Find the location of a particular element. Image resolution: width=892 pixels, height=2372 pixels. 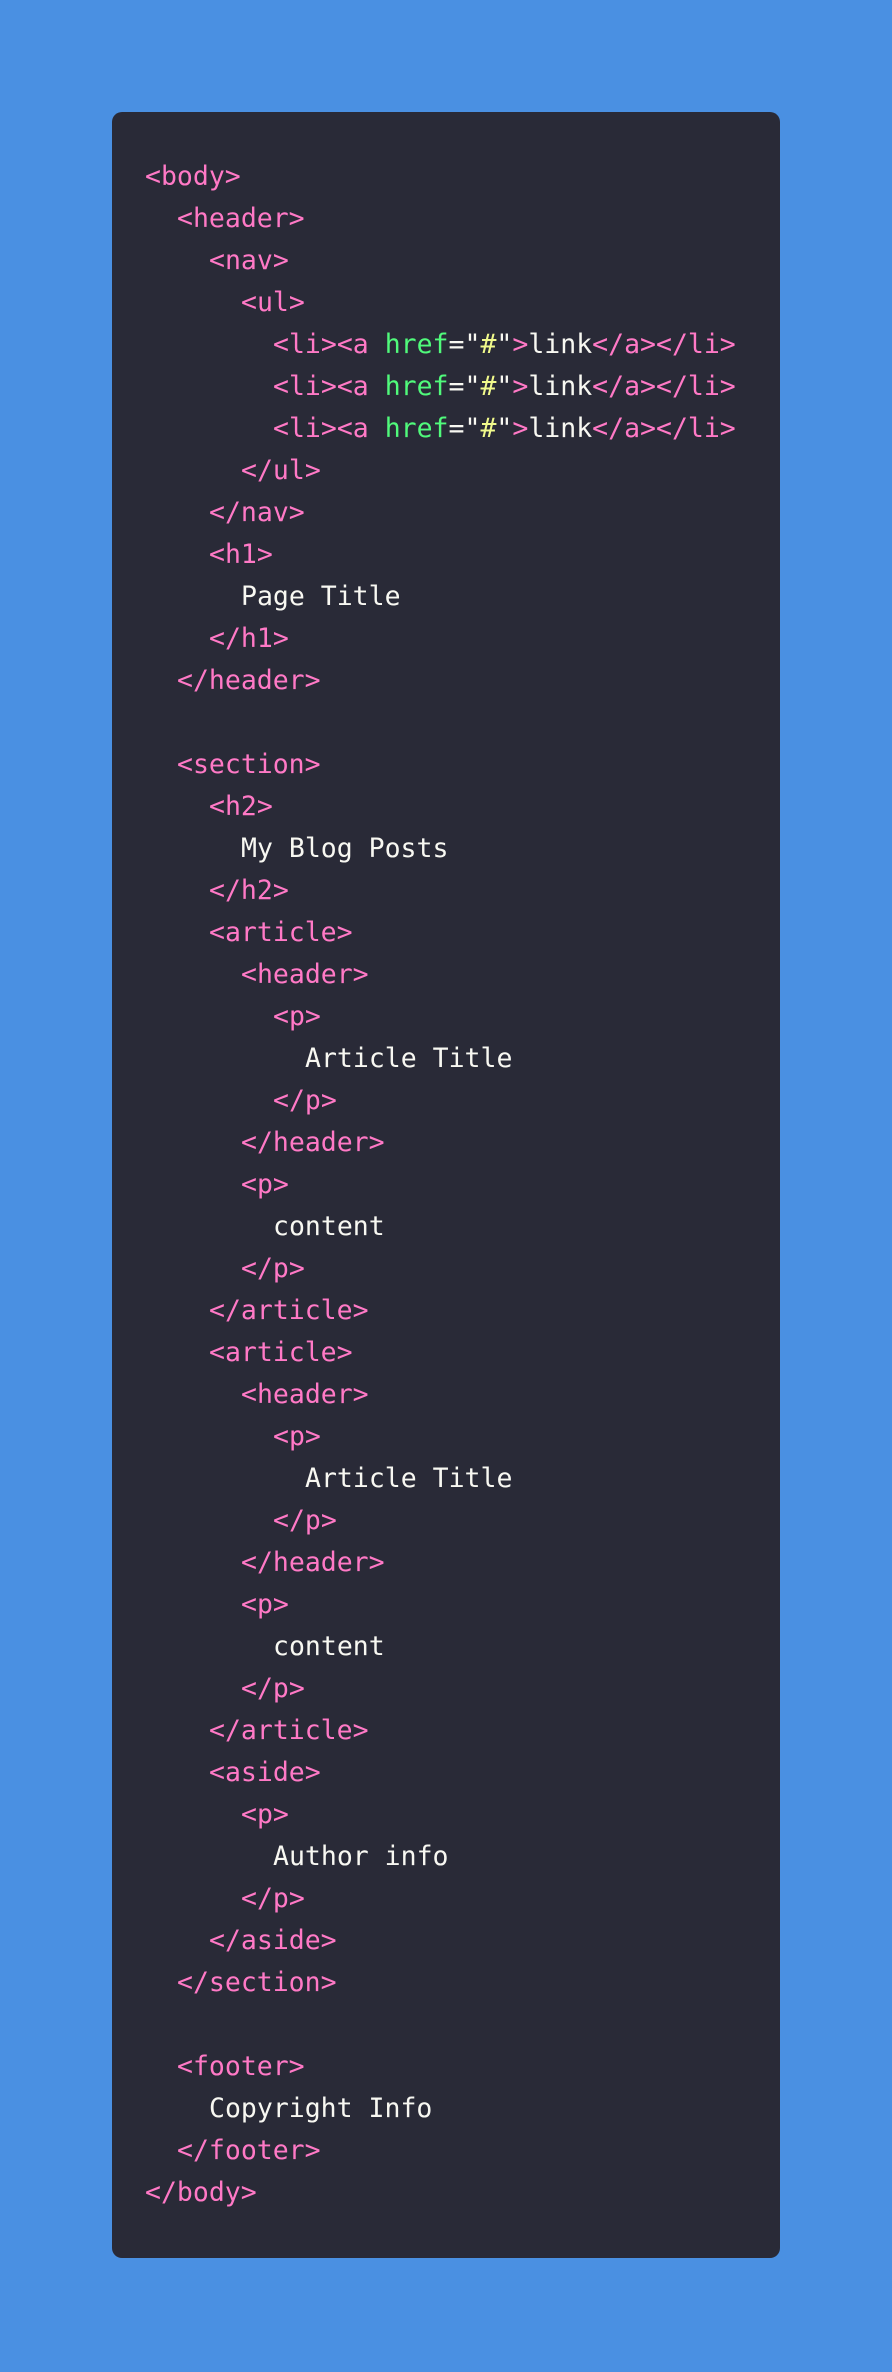

code-line: <h2> is located at coordinates (462, 807).